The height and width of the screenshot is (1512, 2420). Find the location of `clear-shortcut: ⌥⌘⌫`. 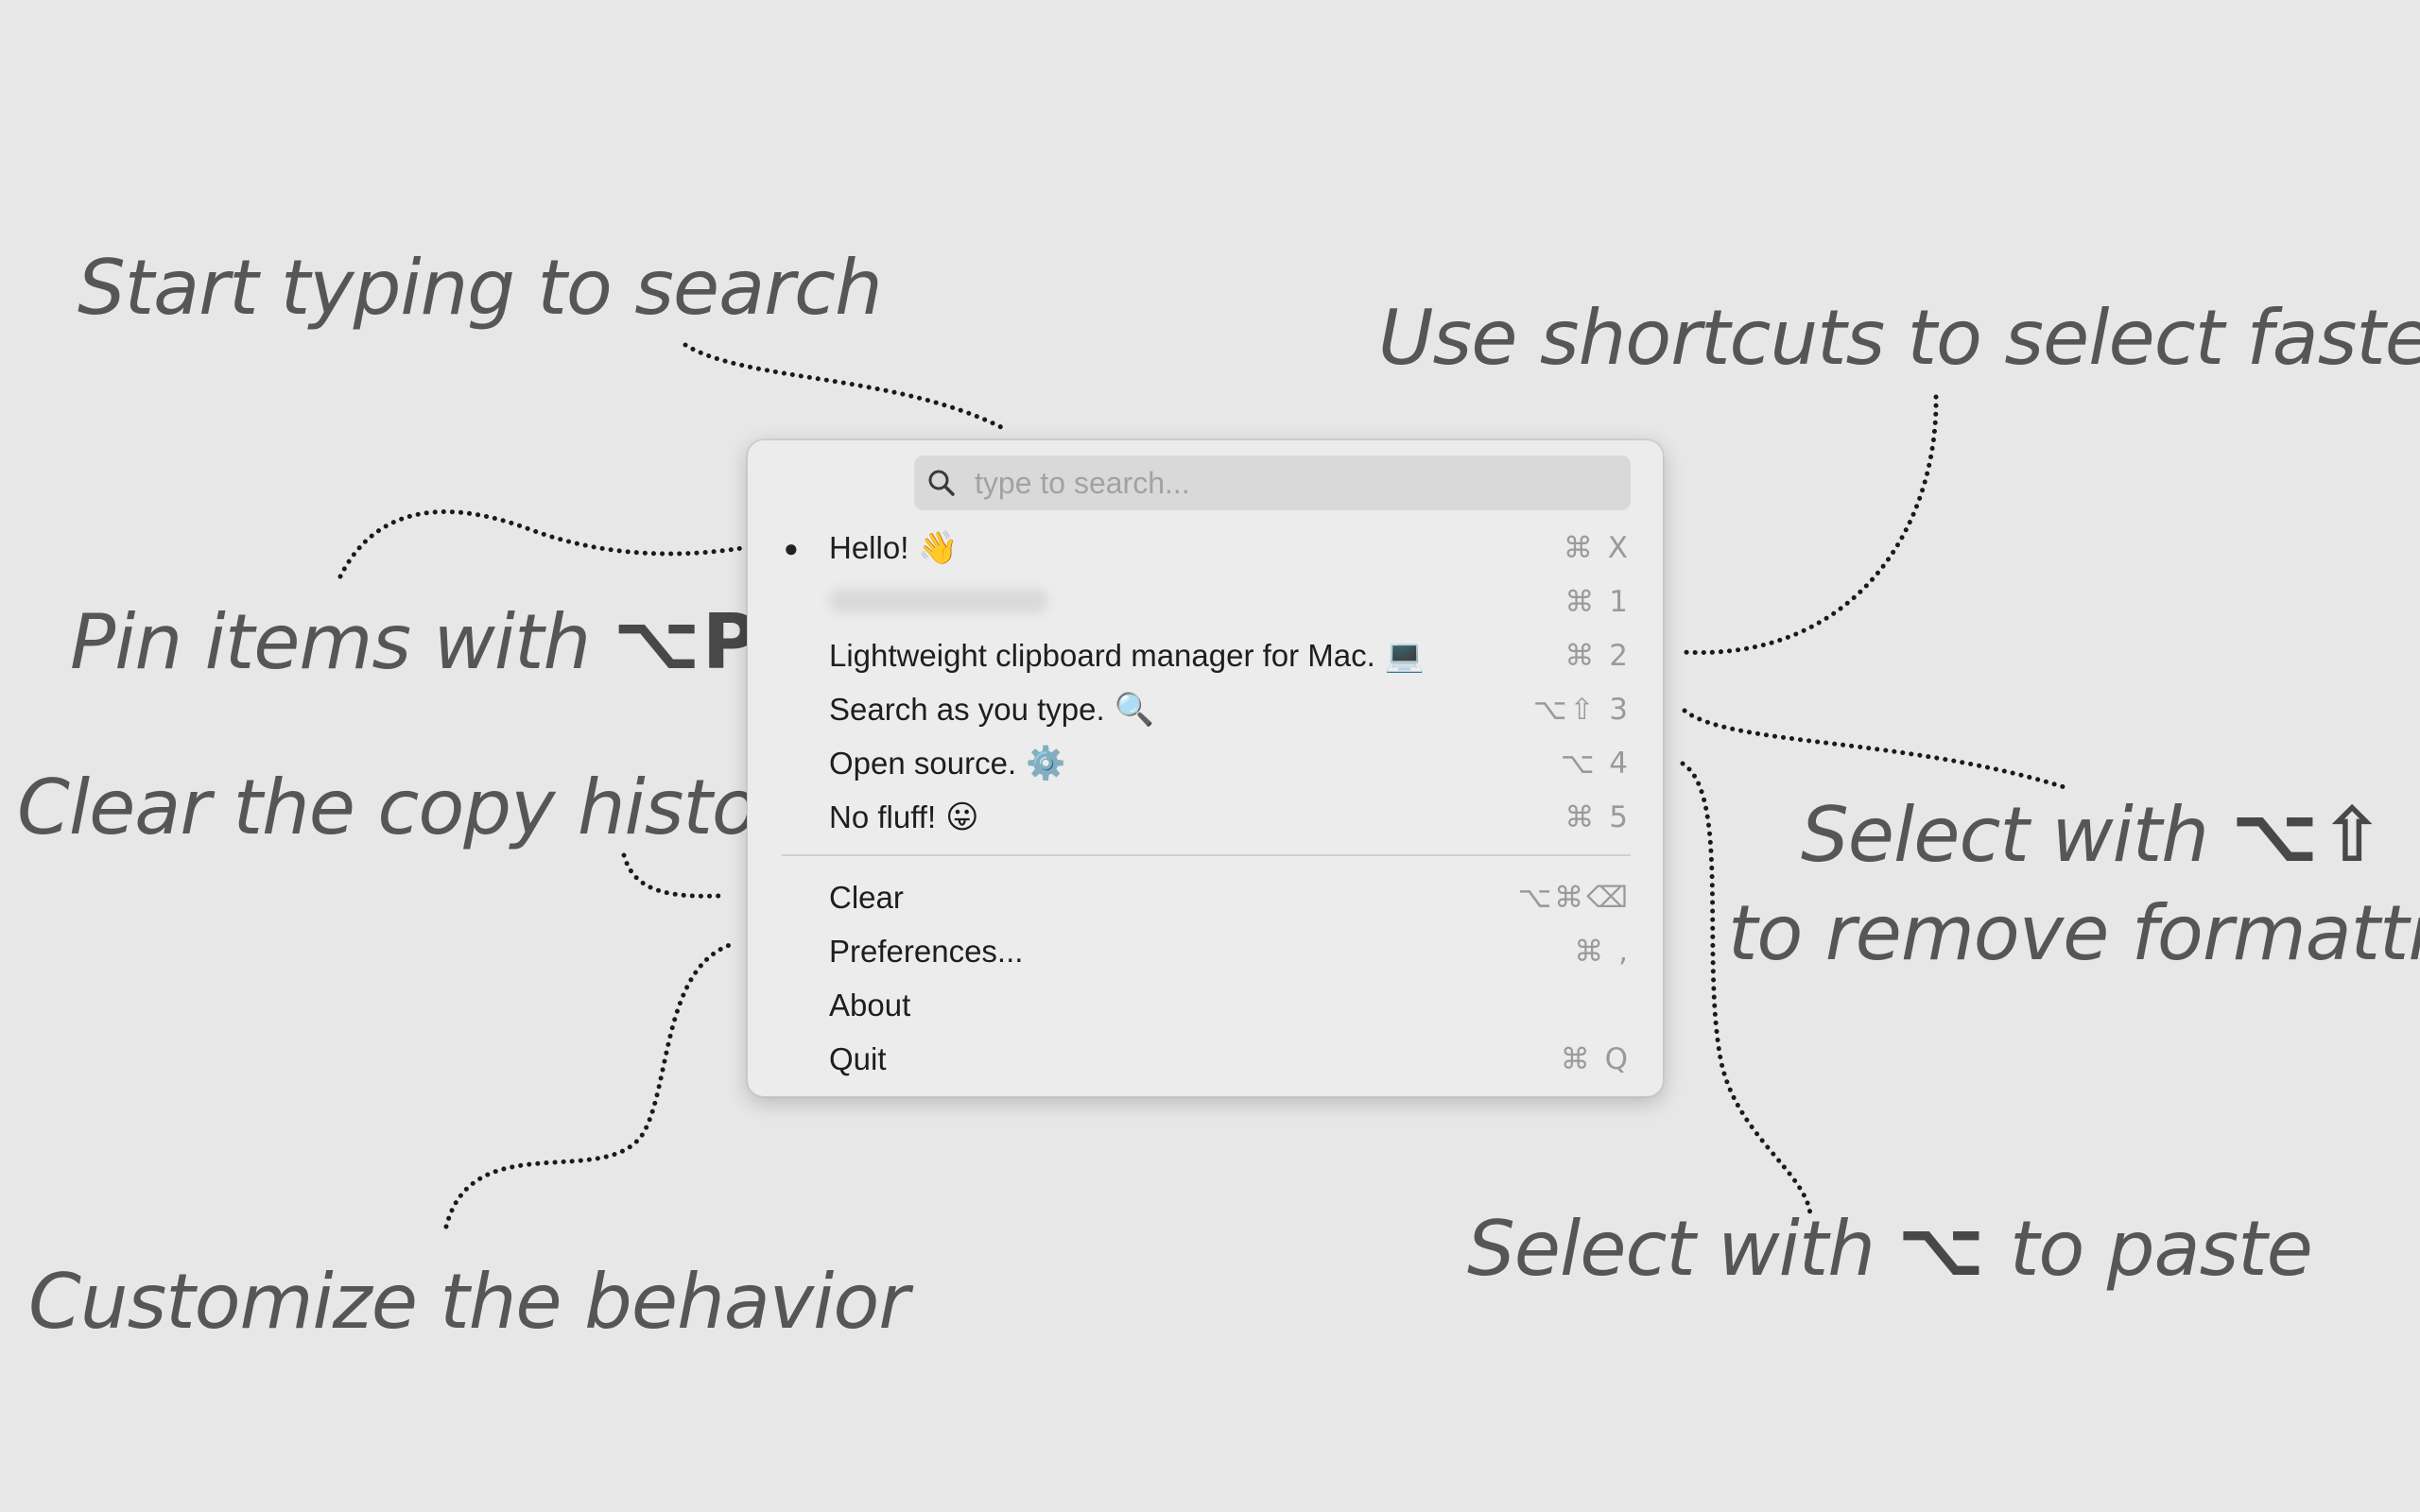

clear-shortcut: ⌥⌘⌫ is located at coordinates (1574, 898).